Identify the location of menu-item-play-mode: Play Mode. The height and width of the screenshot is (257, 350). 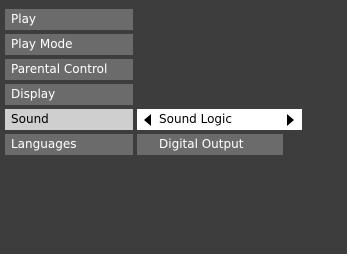
(69, 44).